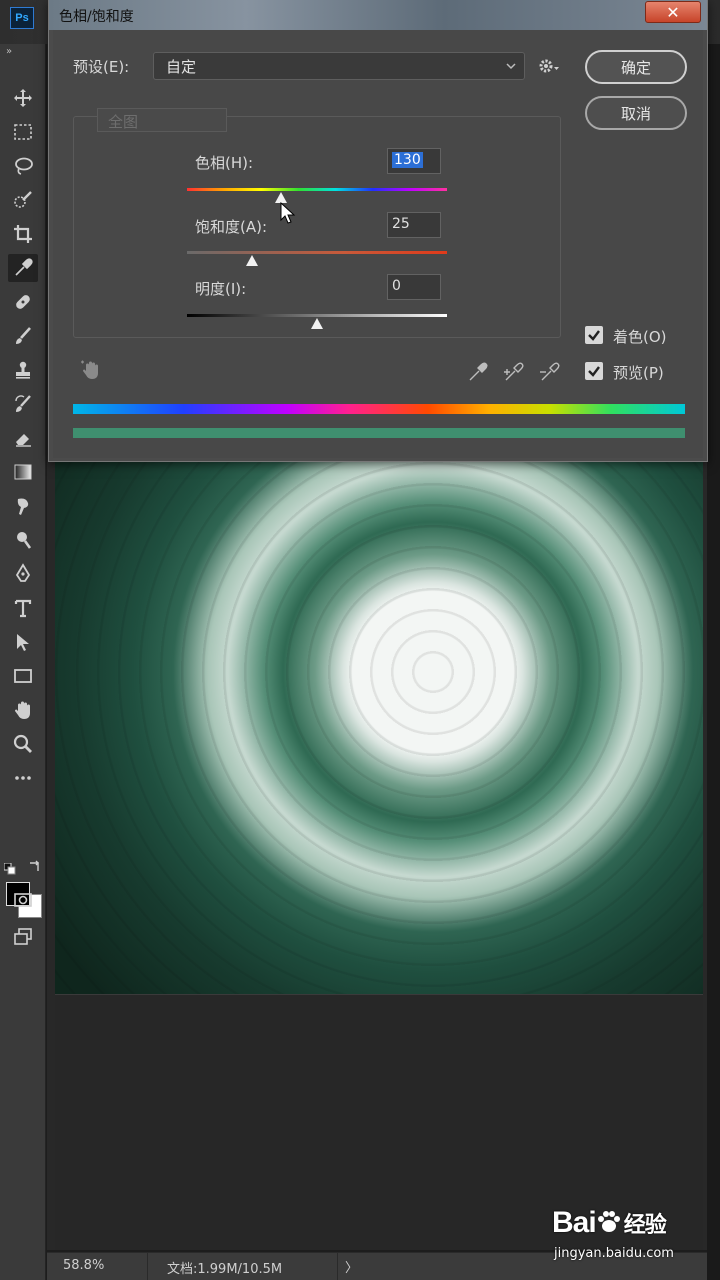 This screenshot has height=1280, width=720. Describe the element at coordinates (645, 1224) in the screenshot. I see `watermark-brand-cn: 经验` at that location.